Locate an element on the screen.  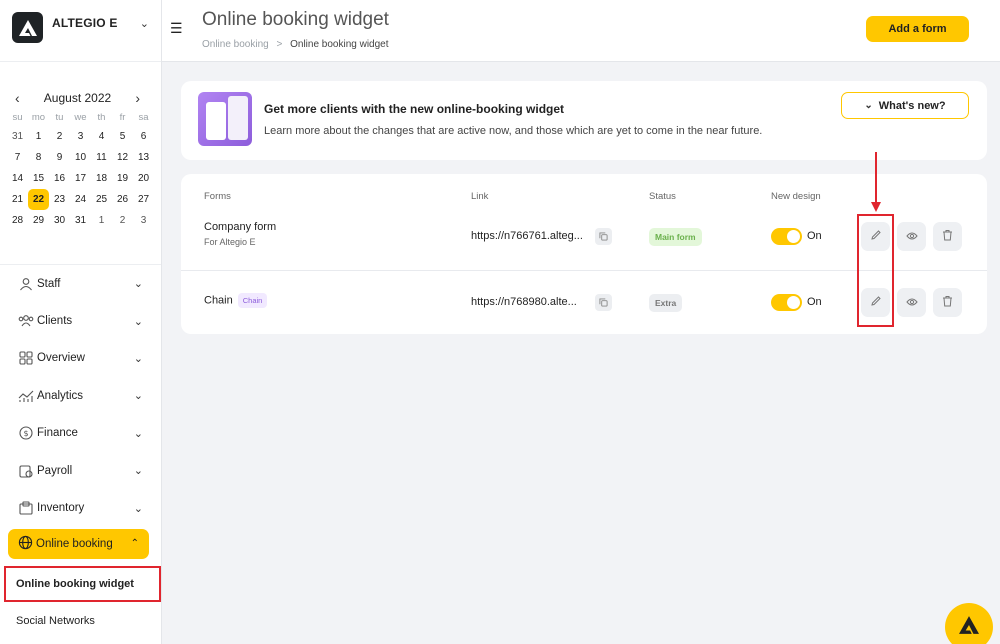
analytics-icon is located at coordinates (26, 396).